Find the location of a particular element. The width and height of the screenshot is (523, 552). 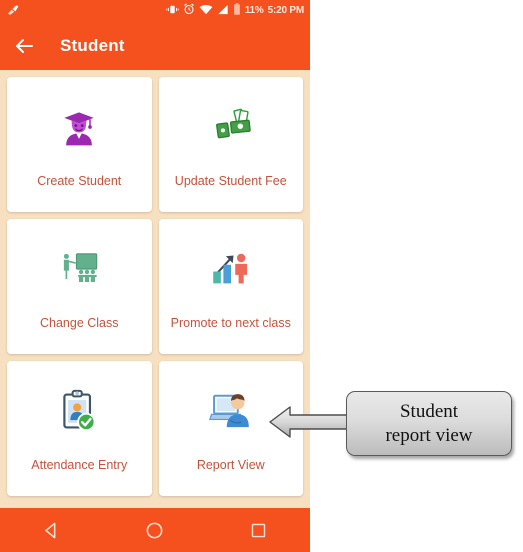

clean-master-icon is located at coordinates (13, 11).